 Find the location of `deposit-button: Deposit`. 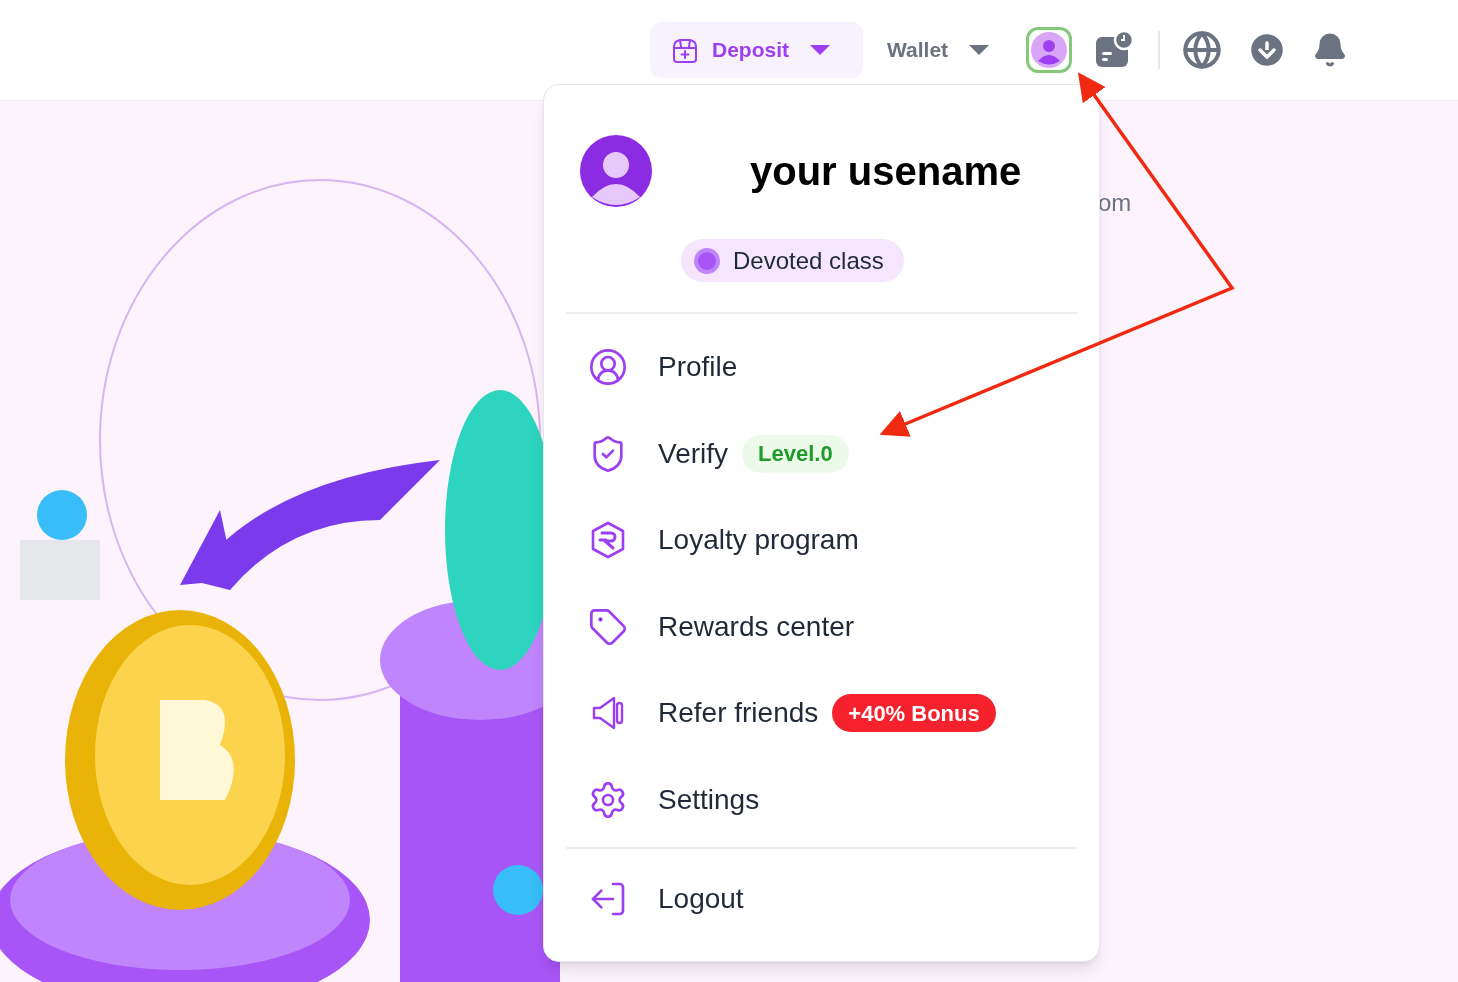

deposit-button: Deposit is located at coordinates (756, 50).